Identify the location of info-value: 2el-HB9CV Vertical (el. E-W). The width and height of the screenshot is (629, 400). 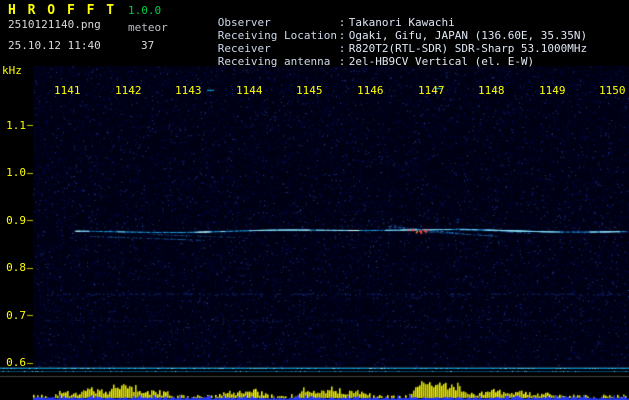
(441, 61).